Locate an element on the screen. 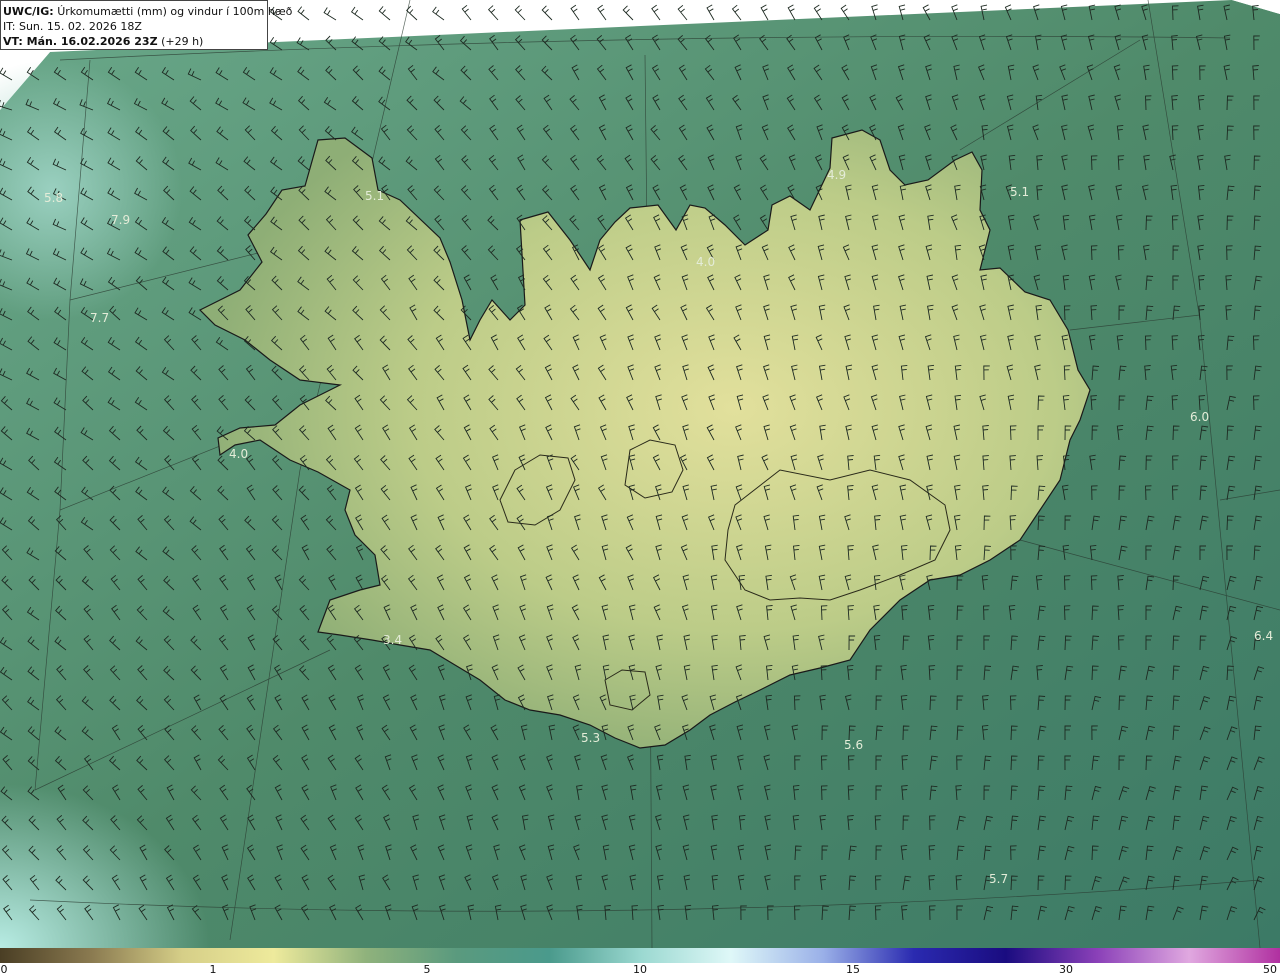 The image size is (1280, 978). value-label-west-sea-2: 7.9 is located at coordinates (121, 220).